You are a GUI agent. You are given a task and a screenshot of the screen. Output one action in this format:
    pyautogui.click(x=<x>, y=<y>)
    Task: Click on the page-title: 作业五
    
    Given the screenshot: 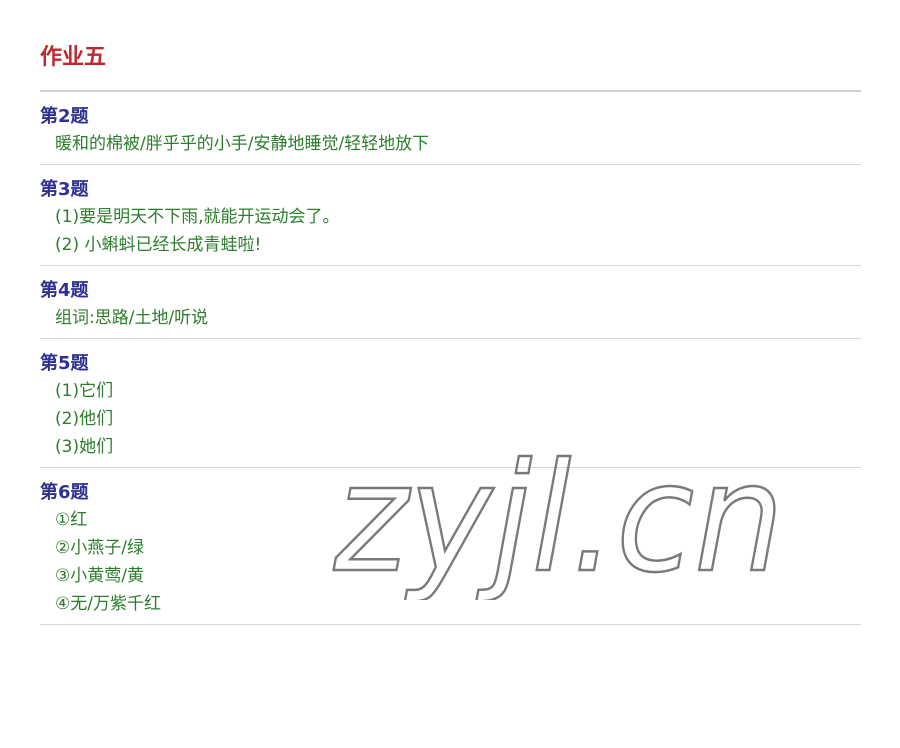 What is the action you would take?
    pyautogui.click(x=73, y=57)
    